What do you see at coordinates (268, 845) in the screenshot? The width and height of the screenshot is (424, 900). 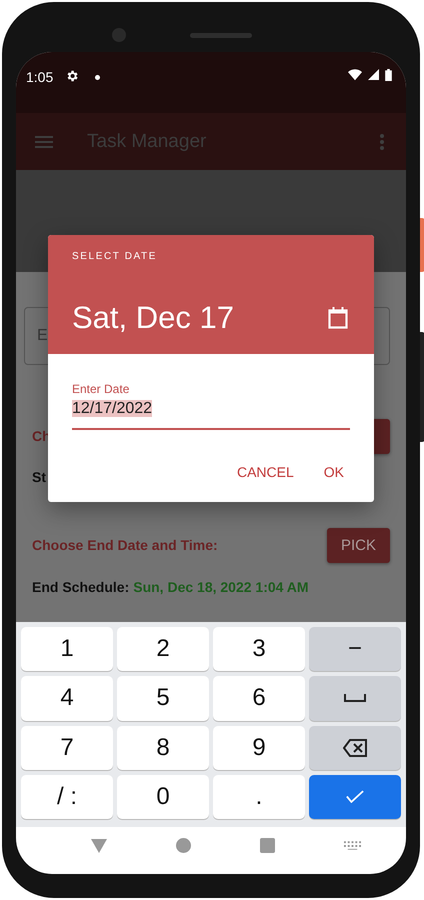 I see `recents-icon` at bounding box center [268, 845].